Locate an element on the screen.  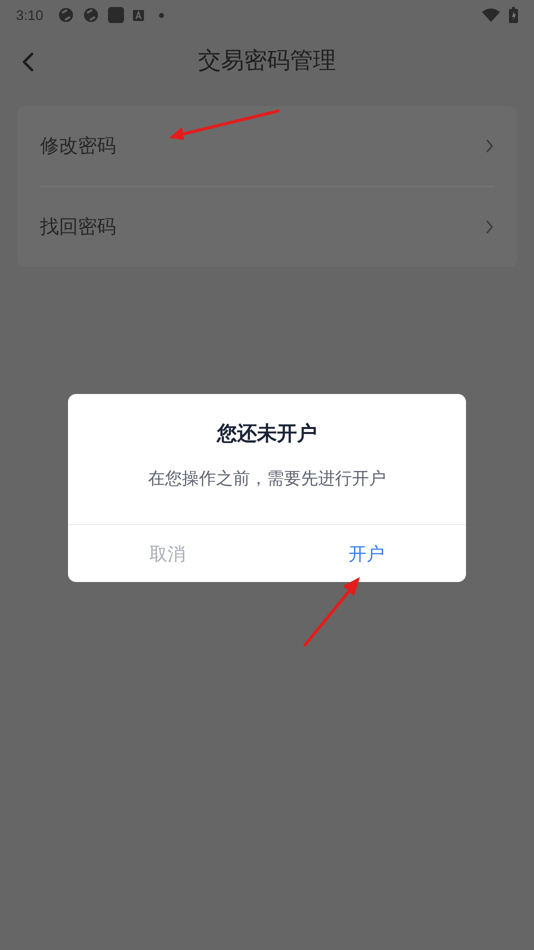
square-icon is located at coordinates (116, 15).